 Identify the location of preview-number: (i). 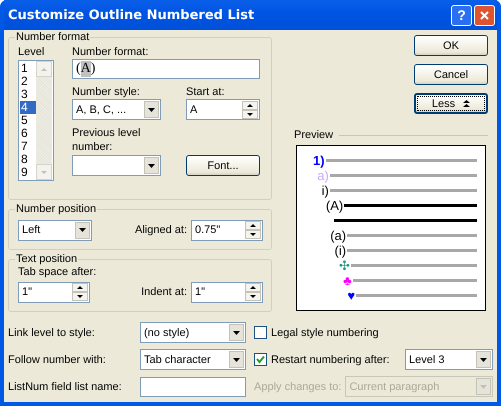
(340, 250).